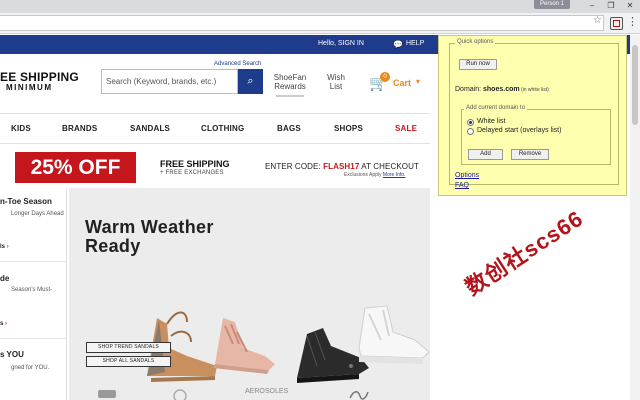  I want to click on promo-free-shipping: FREE SHIPPING, so click(195, 164).